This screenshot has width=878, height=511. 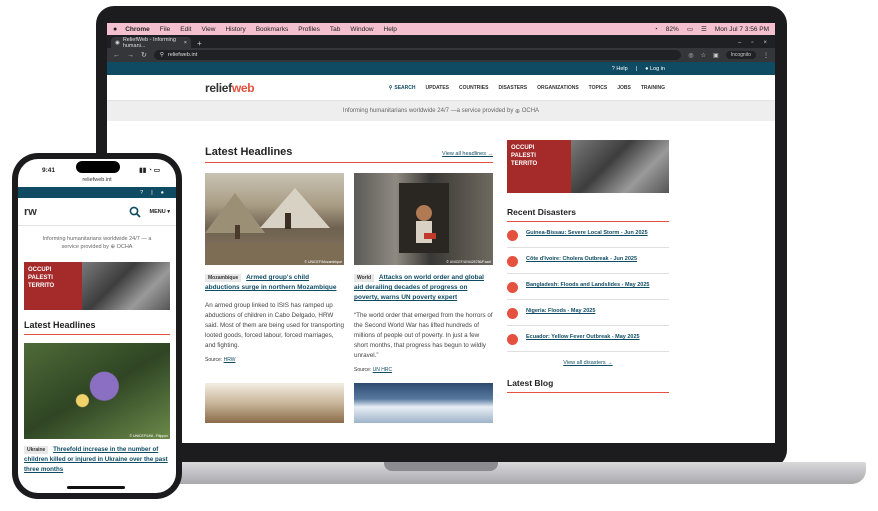 I want to click on view-all-disasters-link: View all disasters →, so click(x=588, y=363).